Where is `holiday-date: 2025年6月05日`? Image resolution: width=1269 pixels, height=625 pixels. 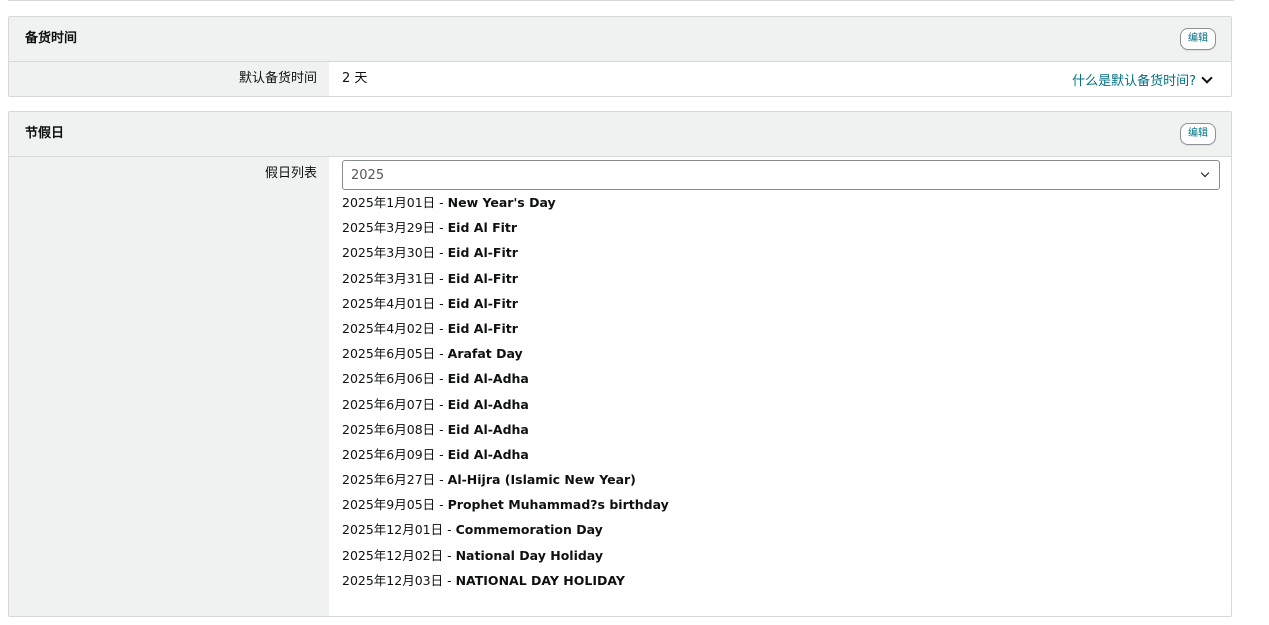
holiday-date: 2025年6月05日 is located at coordinates (389, 354).